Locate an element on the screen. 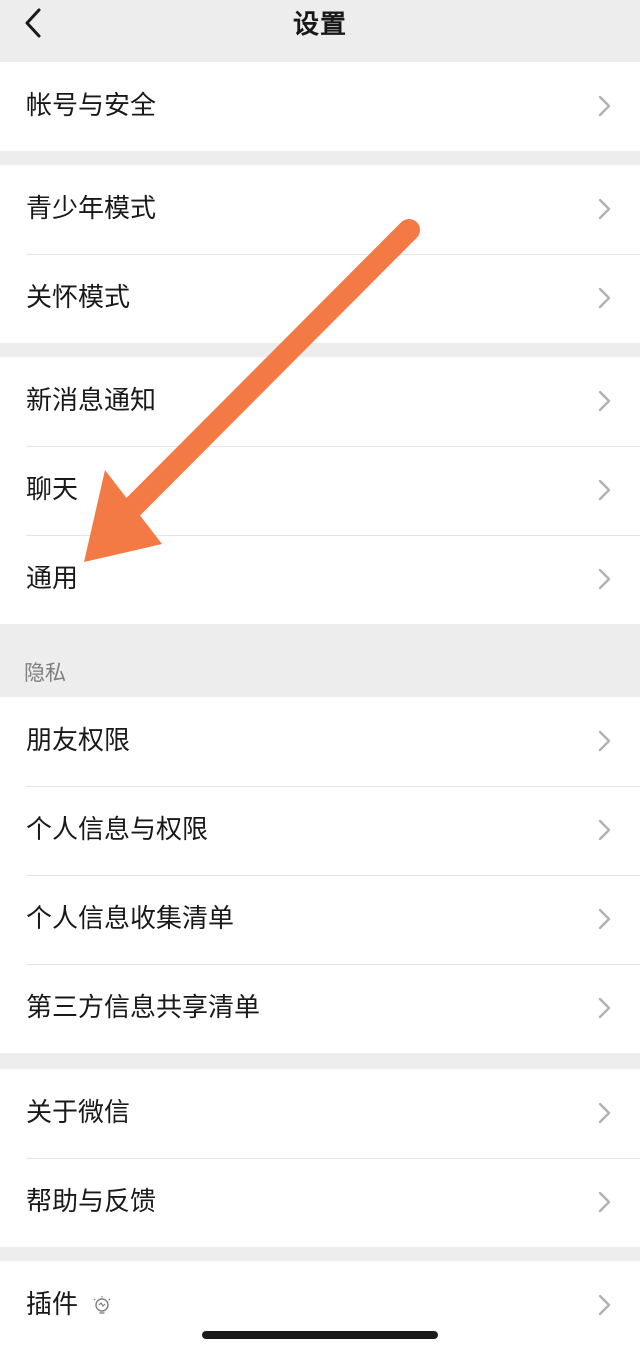 This screenshot has width=640, height=1350. friend-permissions-row: 朋友权限 is located at coordinates (320, 741).